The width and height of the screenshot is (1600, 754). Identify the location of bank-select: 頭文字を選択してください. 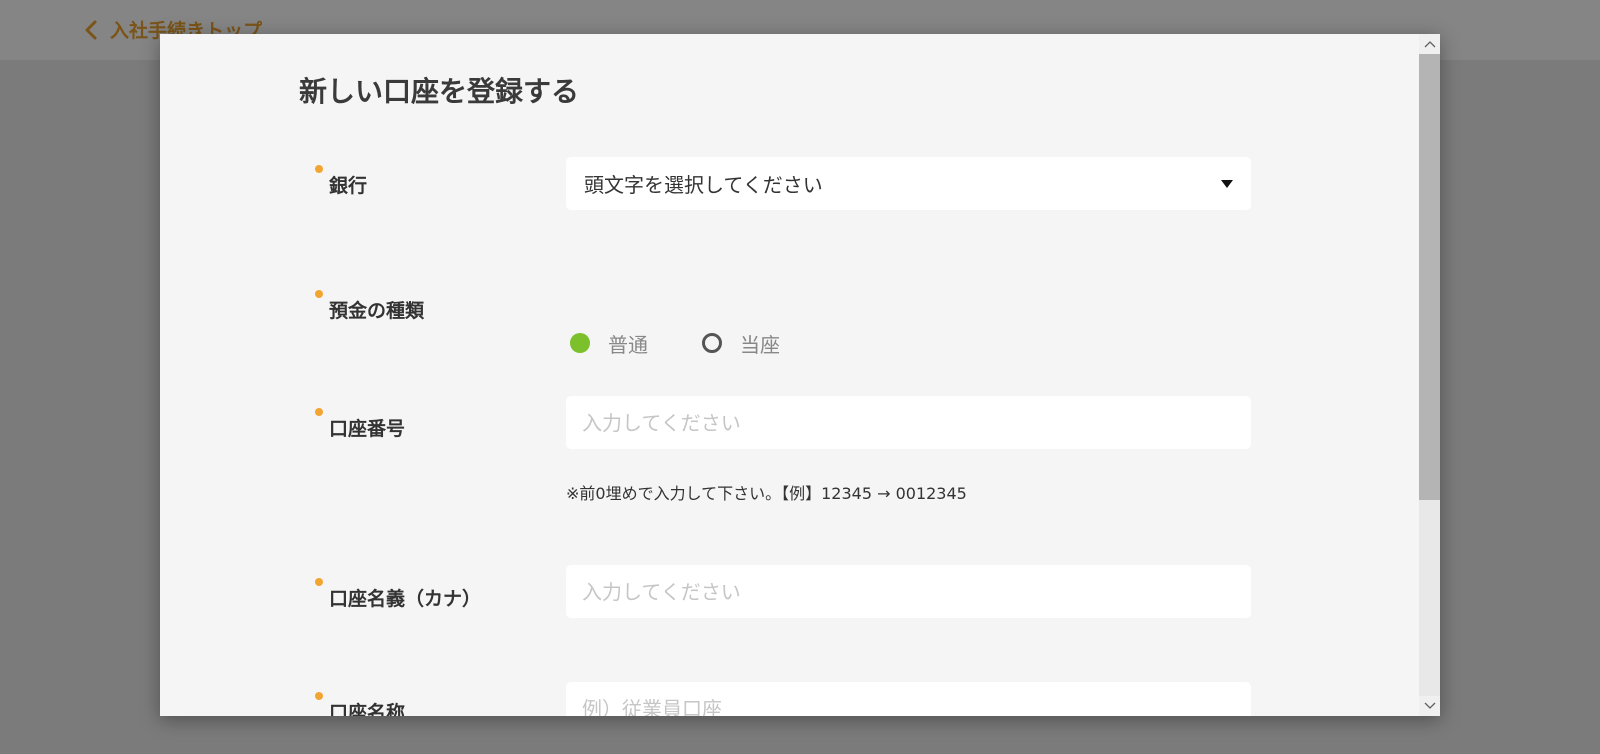
(908, 183).